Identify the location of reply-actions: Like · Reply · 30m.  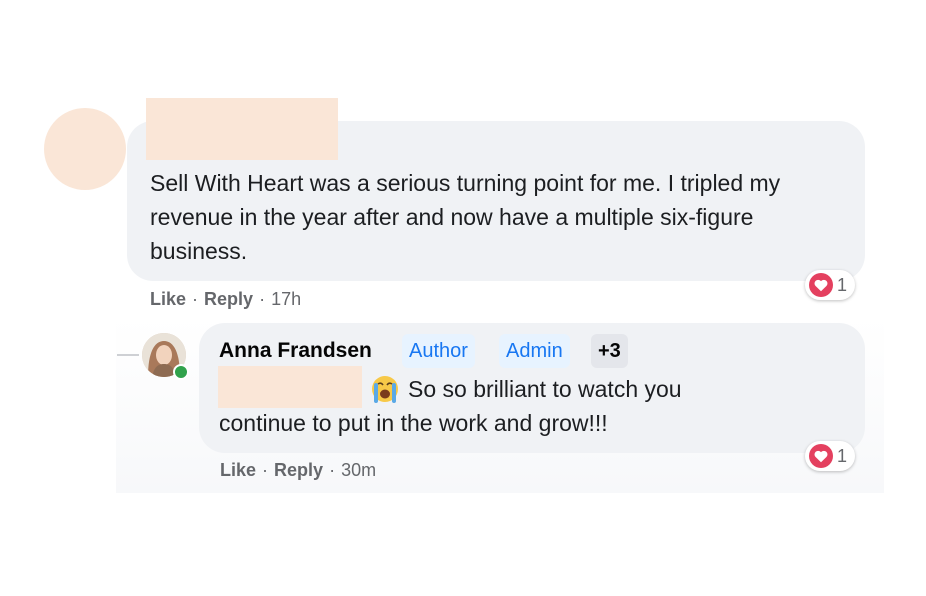
(298, 470).